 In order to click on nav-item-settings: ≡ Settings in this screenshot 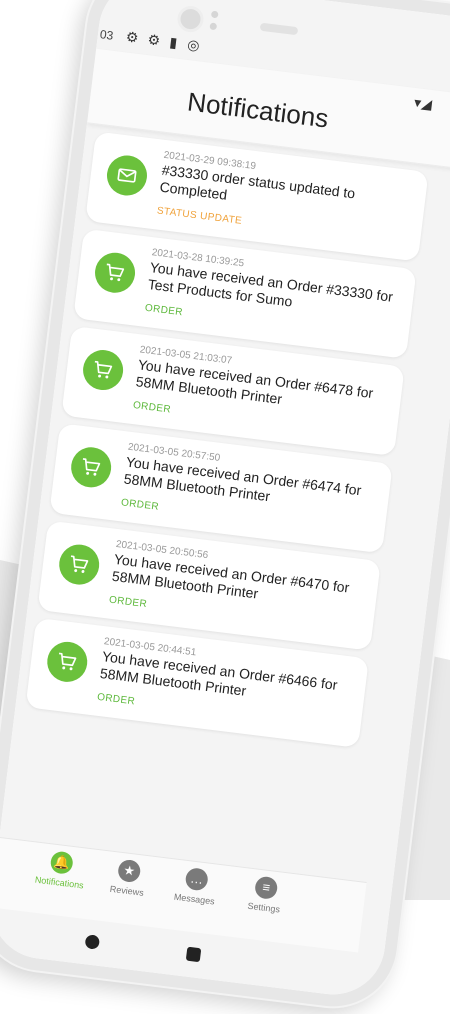, I will do `click(265, 895)`.